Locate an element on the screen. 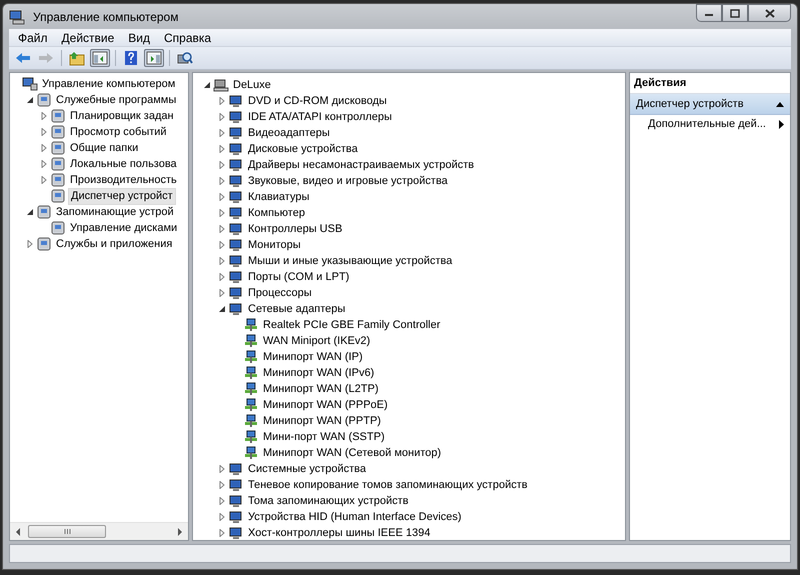  tree-item: Драйверы несамонастраиваемых устройств is located at coordinates (361, 165).